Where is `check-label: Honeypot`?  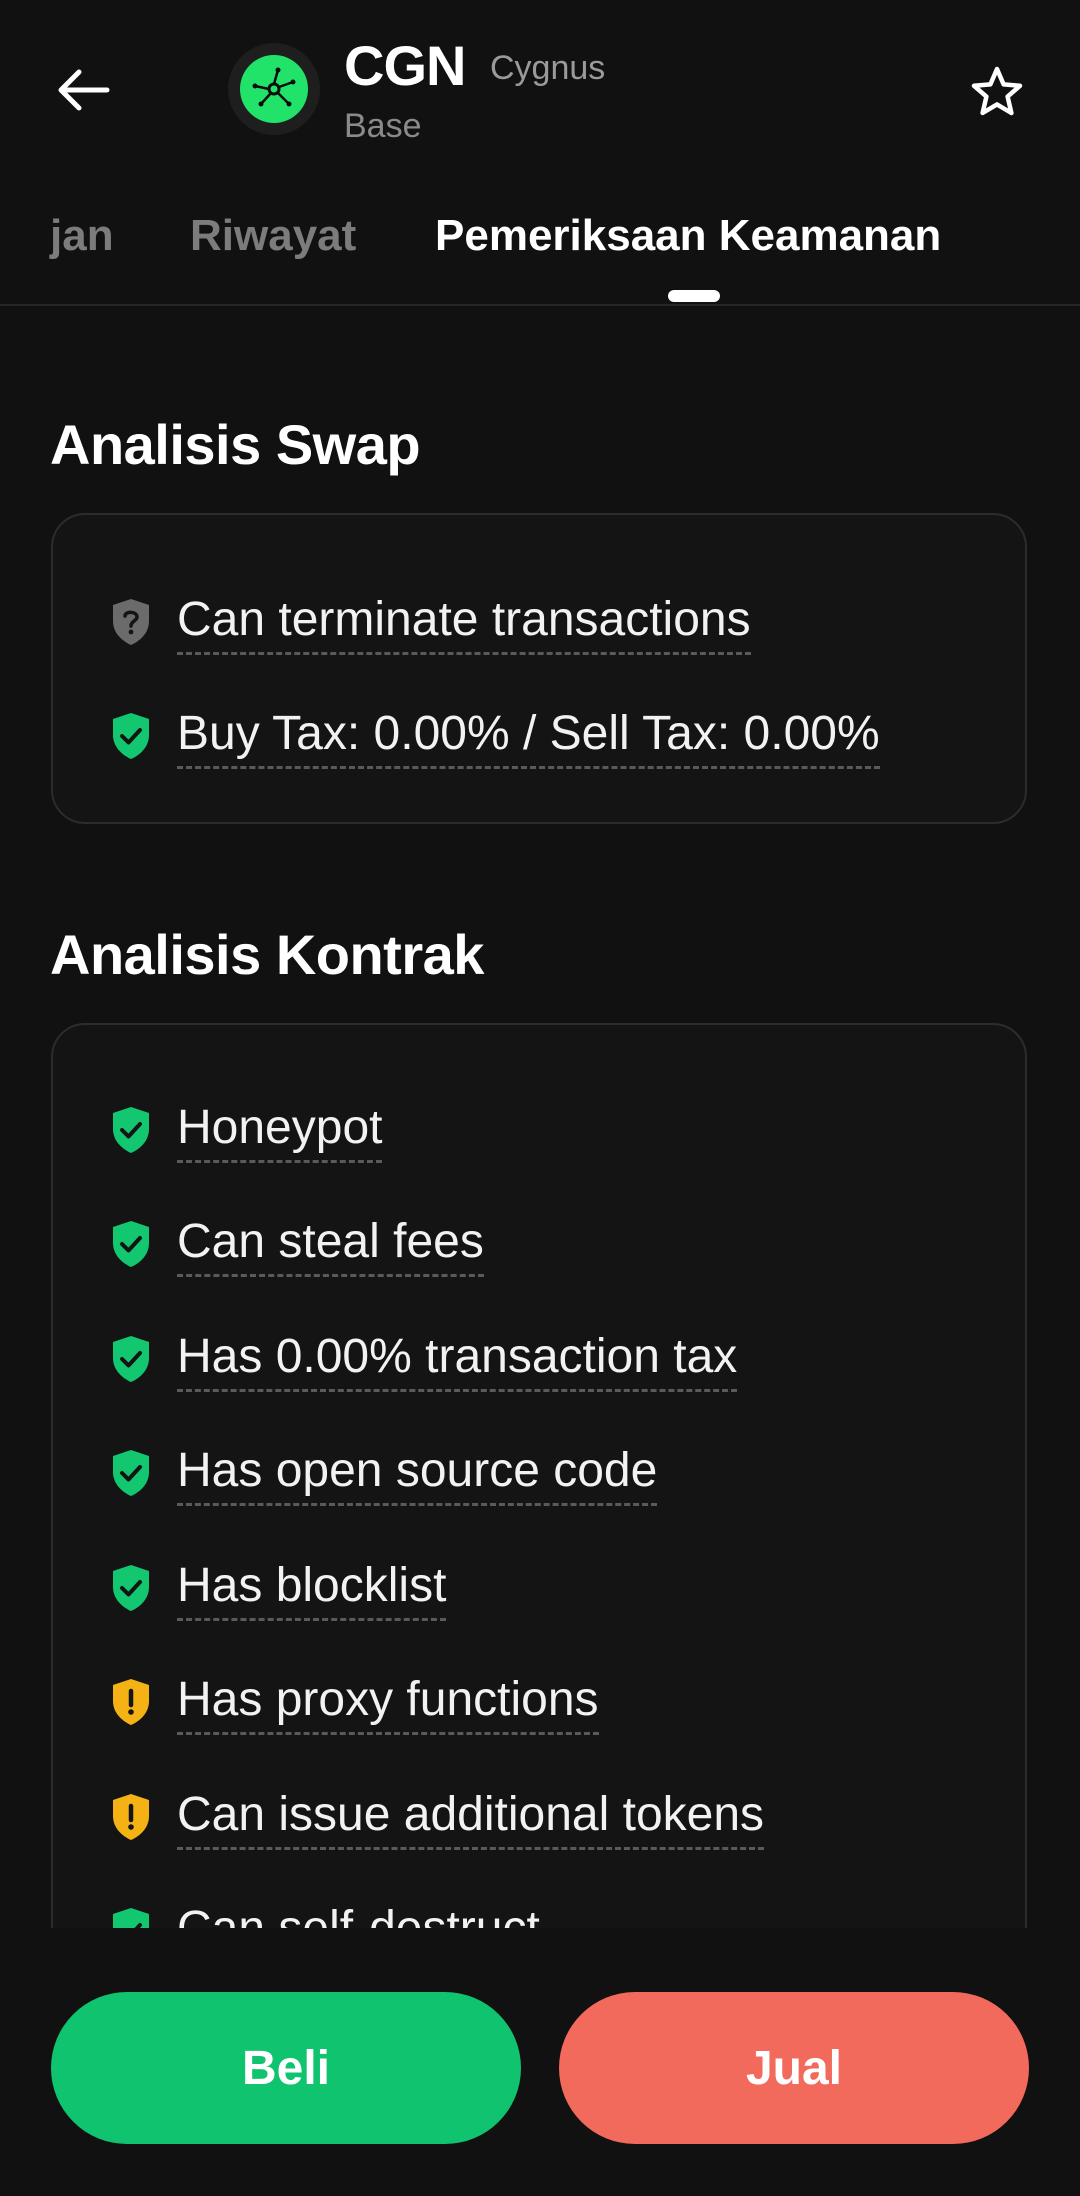 check-label: Honeypot is located at coordinates (280, 1130).